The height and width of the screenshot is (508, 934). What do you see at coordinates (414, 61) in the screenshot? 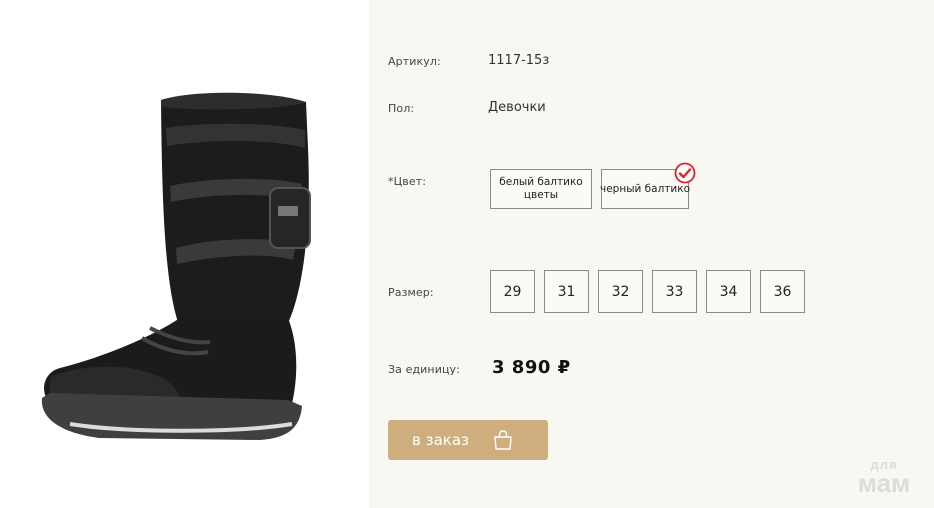
I see `sku-label: Артикул:` at bounding box center [414, 61].